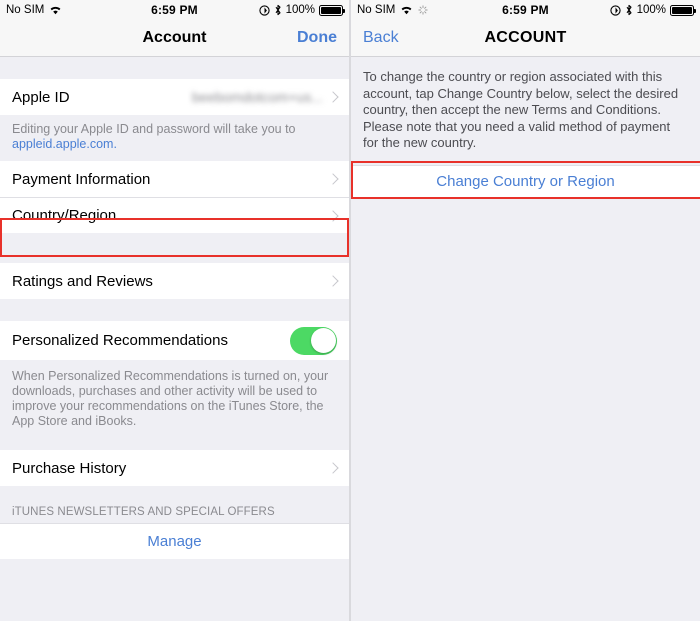 Image resolution: width=700 pixels, height=621 pixels. What do you see at coordinates (64, 215) in the screenshot?
I see `row-label: Country/Region` at bounding box center [64, 215].